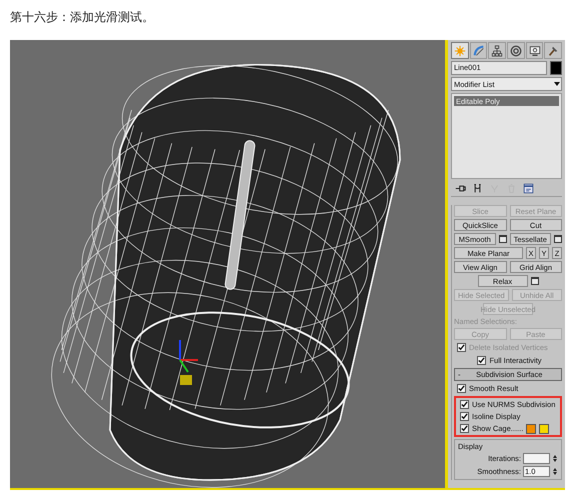 The width and height of the screenshot is (572, 493). Describe the element at coordinates (477, 188) in the screenshot. I see `fork-icon` at that location.